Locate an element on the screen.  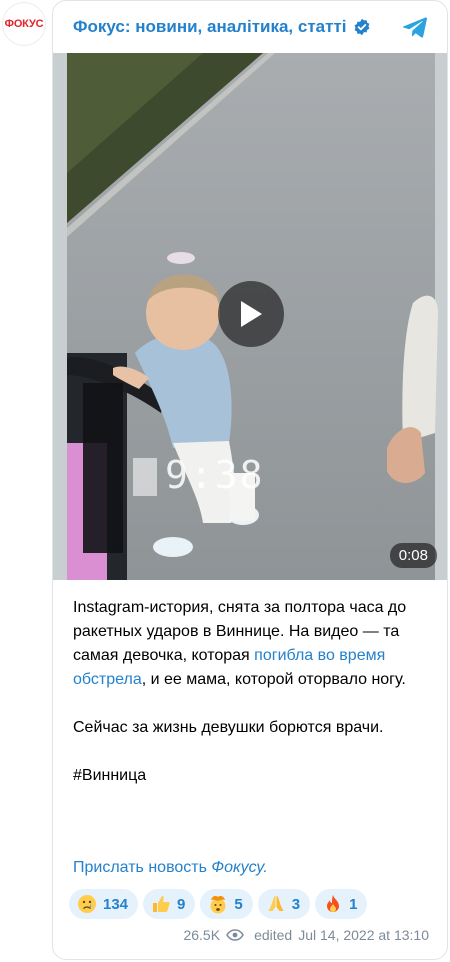
channel-title: Фокус: новини, аналітика, статті is located at coordinates (210, 27).